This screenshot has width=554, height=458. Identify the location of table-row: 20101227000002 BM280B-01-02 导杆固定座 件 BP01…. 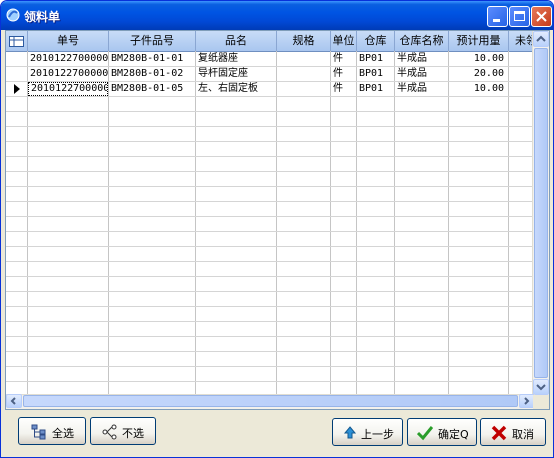
(277, 74).